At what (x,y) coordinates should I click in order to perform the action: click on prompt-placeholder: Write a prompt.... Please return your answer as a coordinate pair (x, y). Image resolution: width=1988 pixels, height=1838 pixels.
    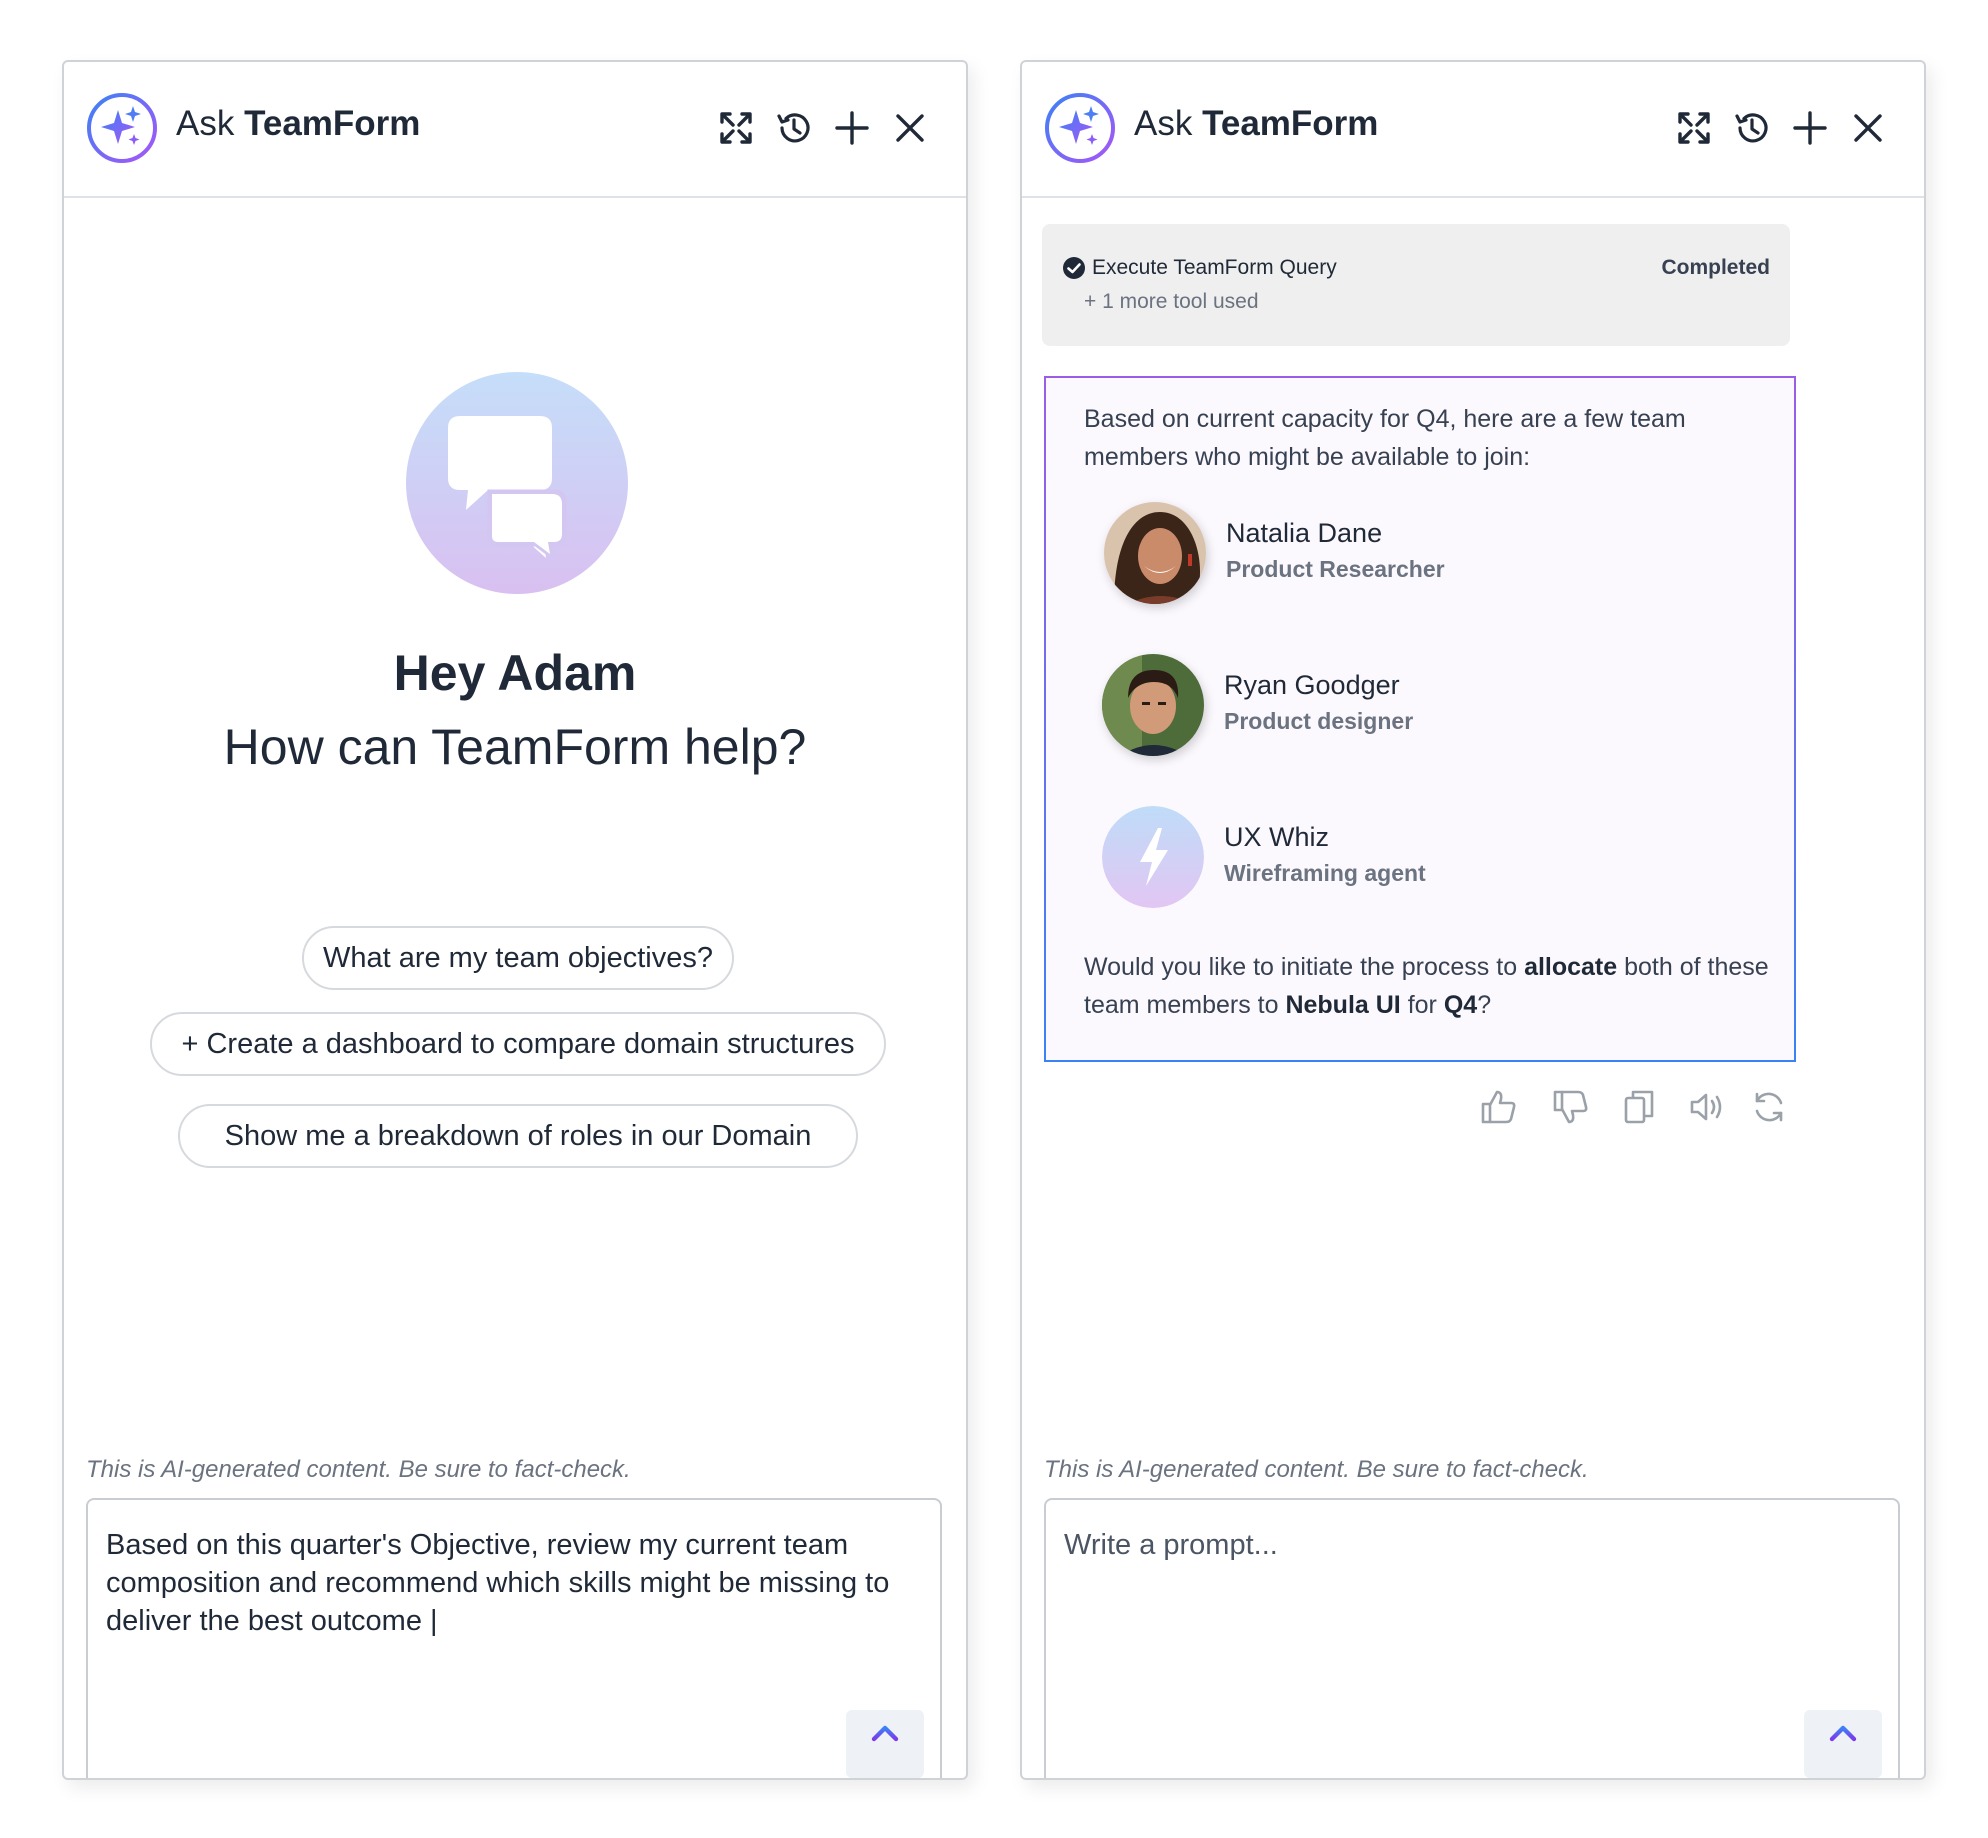
    Looking at the image, I should click on (1474, 1545).